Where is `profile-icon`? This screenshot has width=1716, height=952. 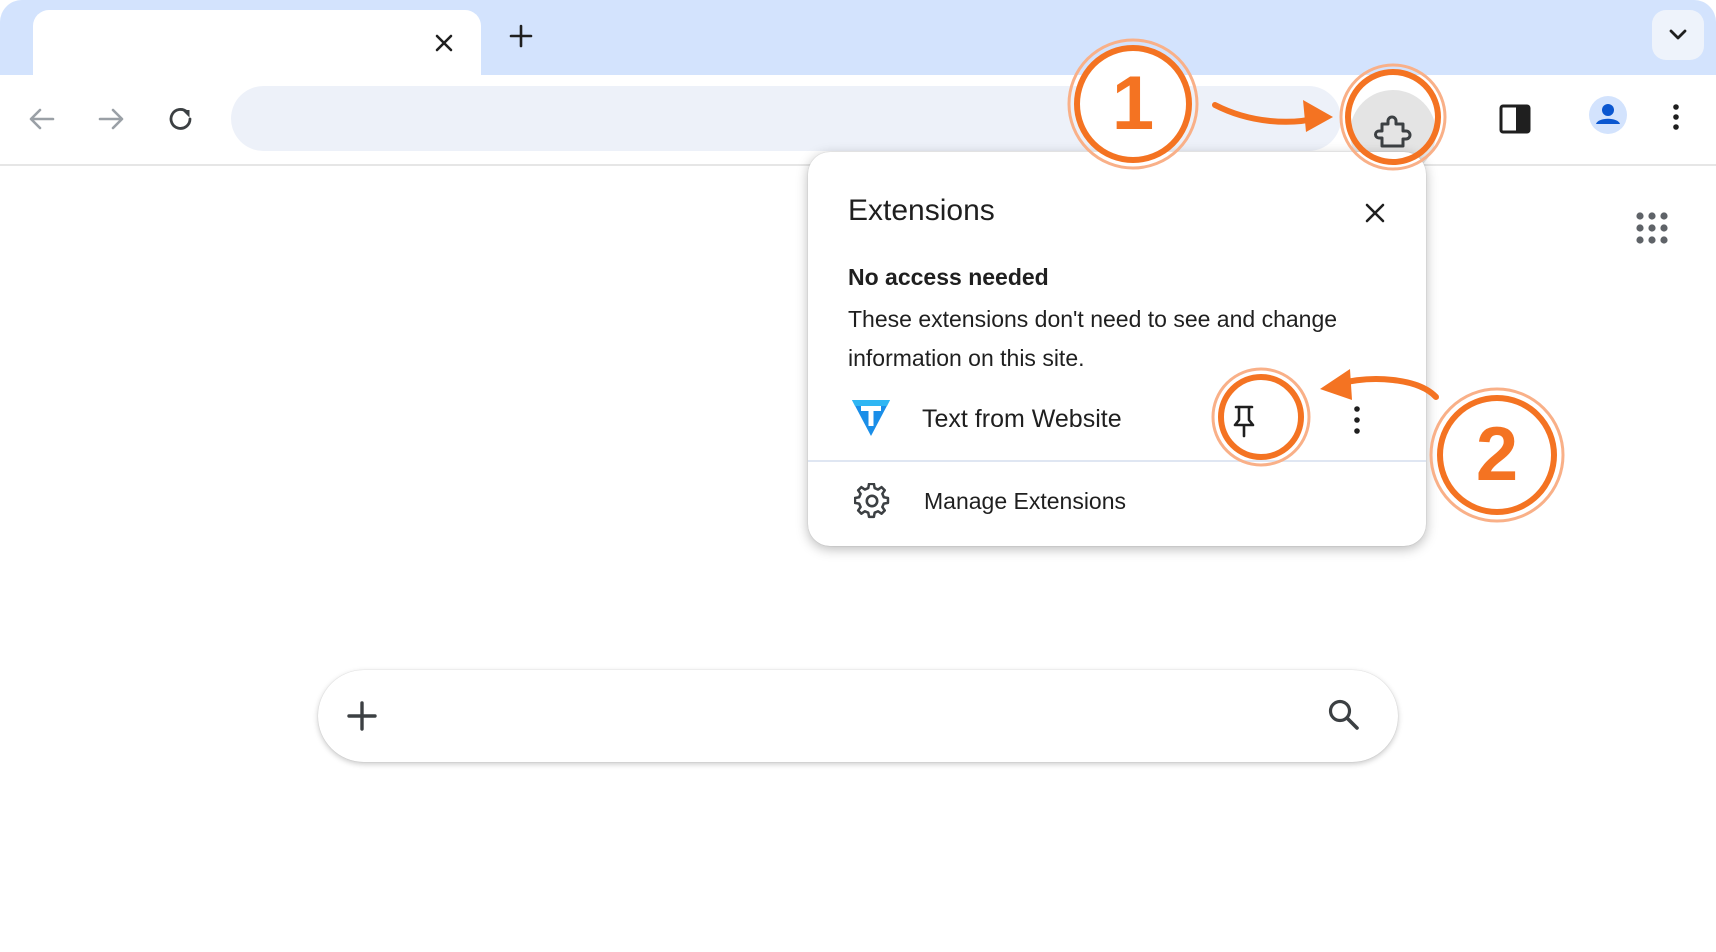
profile-icon is located at coordinates (1608, 115).